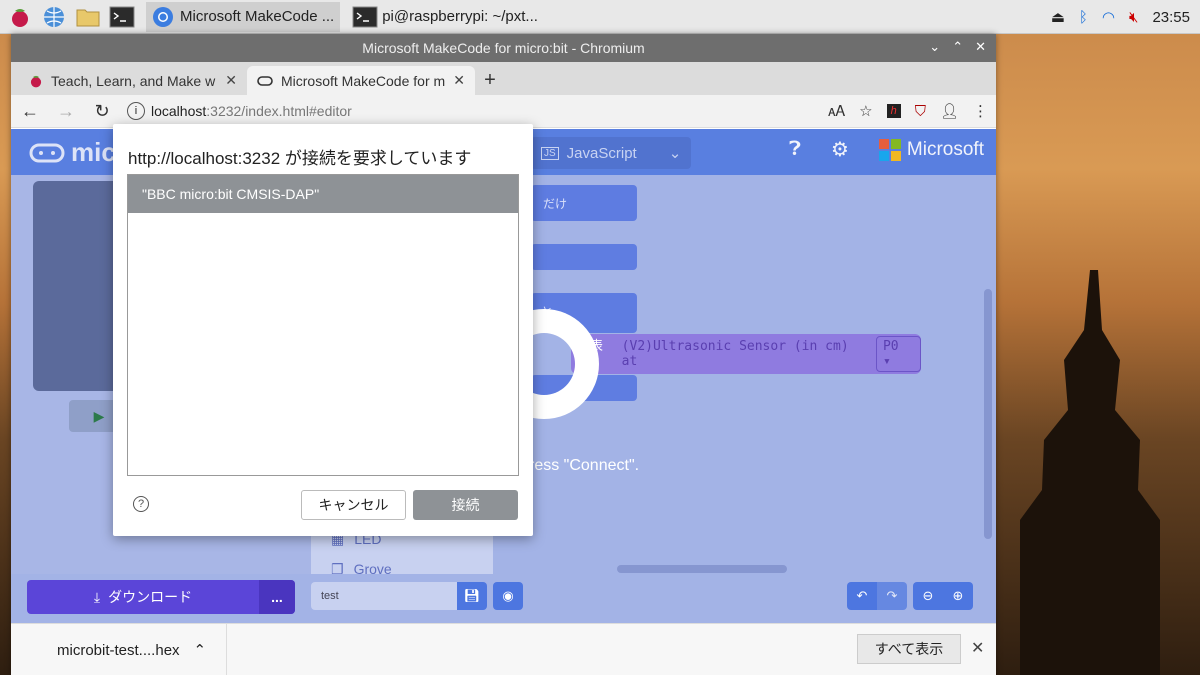 The image size is (1200, 675). What do you see at coordinates (980, 111) in the screenshot?
I see `menu-kebab-icon: ⋮` at bounding box center [980, 111].